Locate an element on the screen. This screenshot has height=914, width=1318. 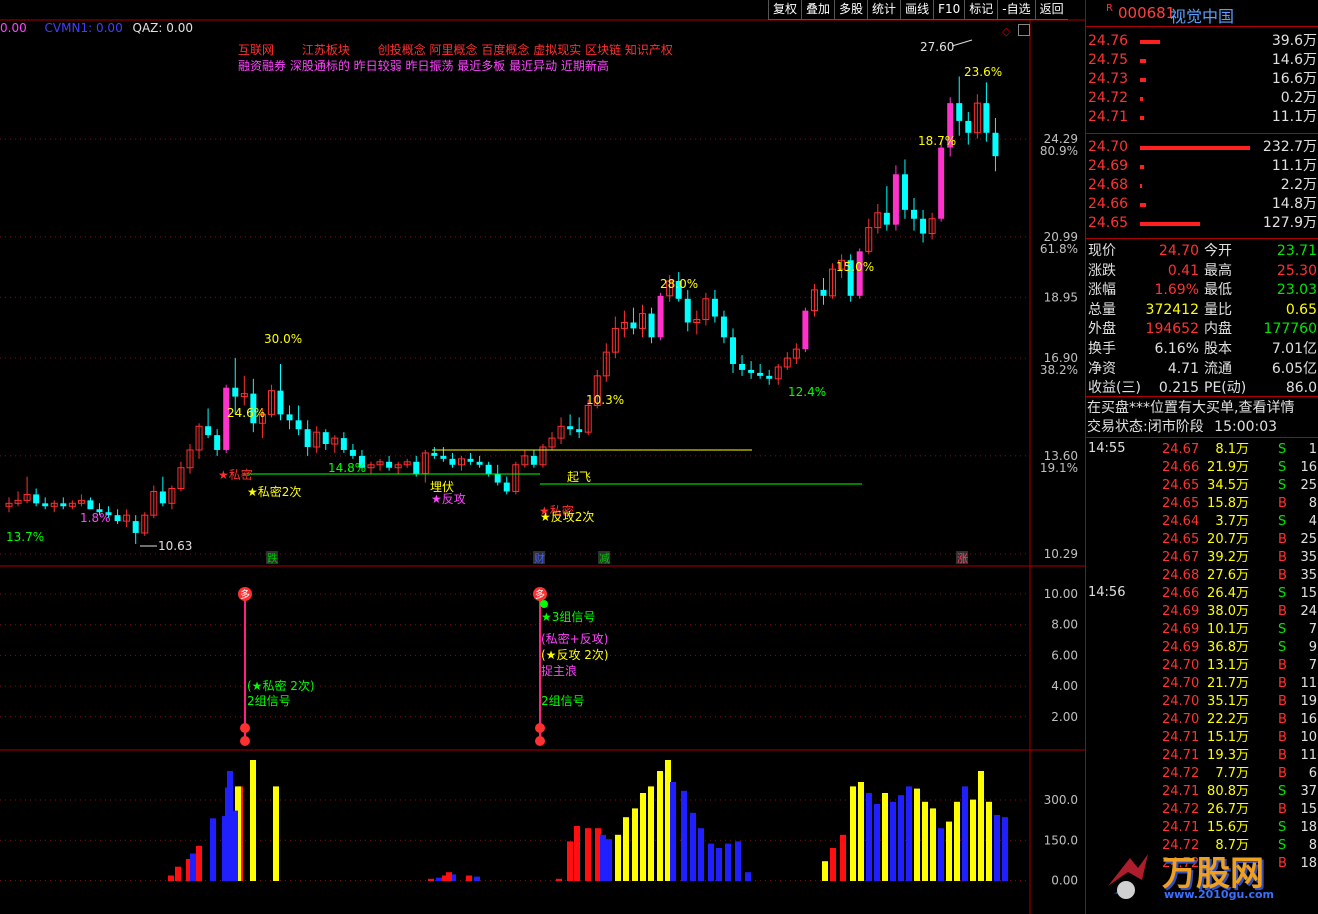
tick-count: 11 is located at coordinates (1308, 683).